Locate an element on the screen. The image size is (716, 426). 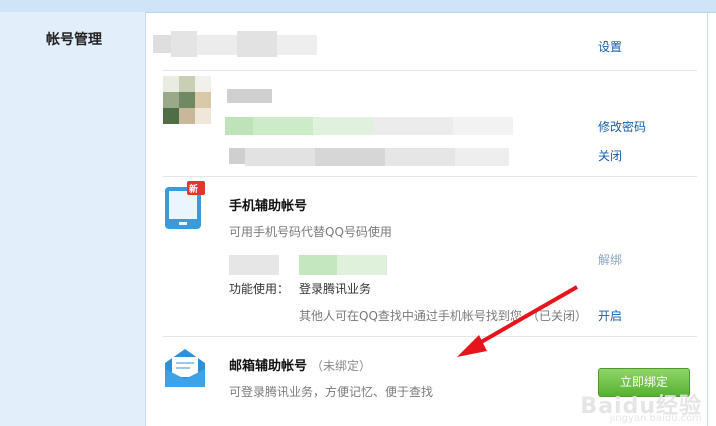
info-redacted is located at coordinates (370, 126).